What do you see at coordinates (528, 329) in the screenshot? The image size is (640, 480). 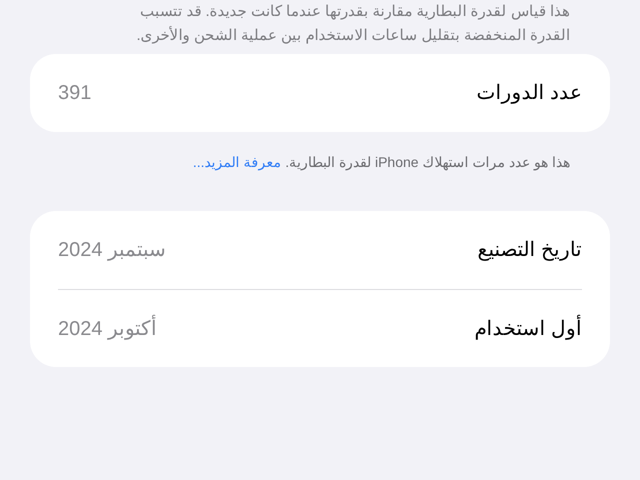 I see `row-label: أول استخدام` at bounding box center [528, 329].